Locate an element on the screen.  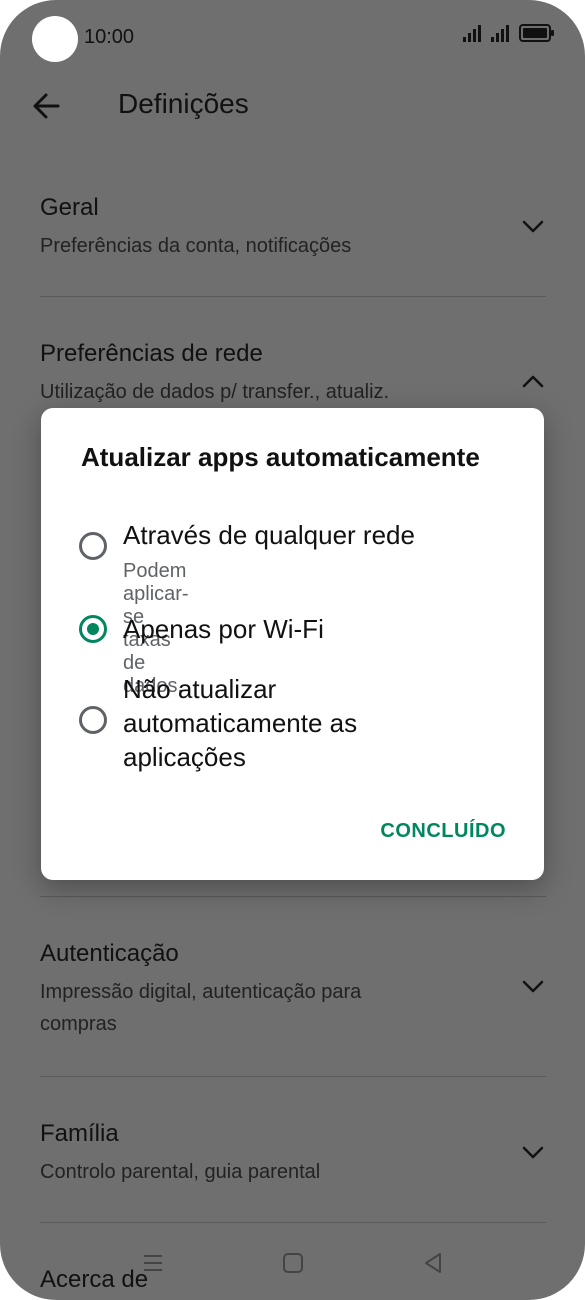
radio-button-selected is located at coordinates (93, 629).